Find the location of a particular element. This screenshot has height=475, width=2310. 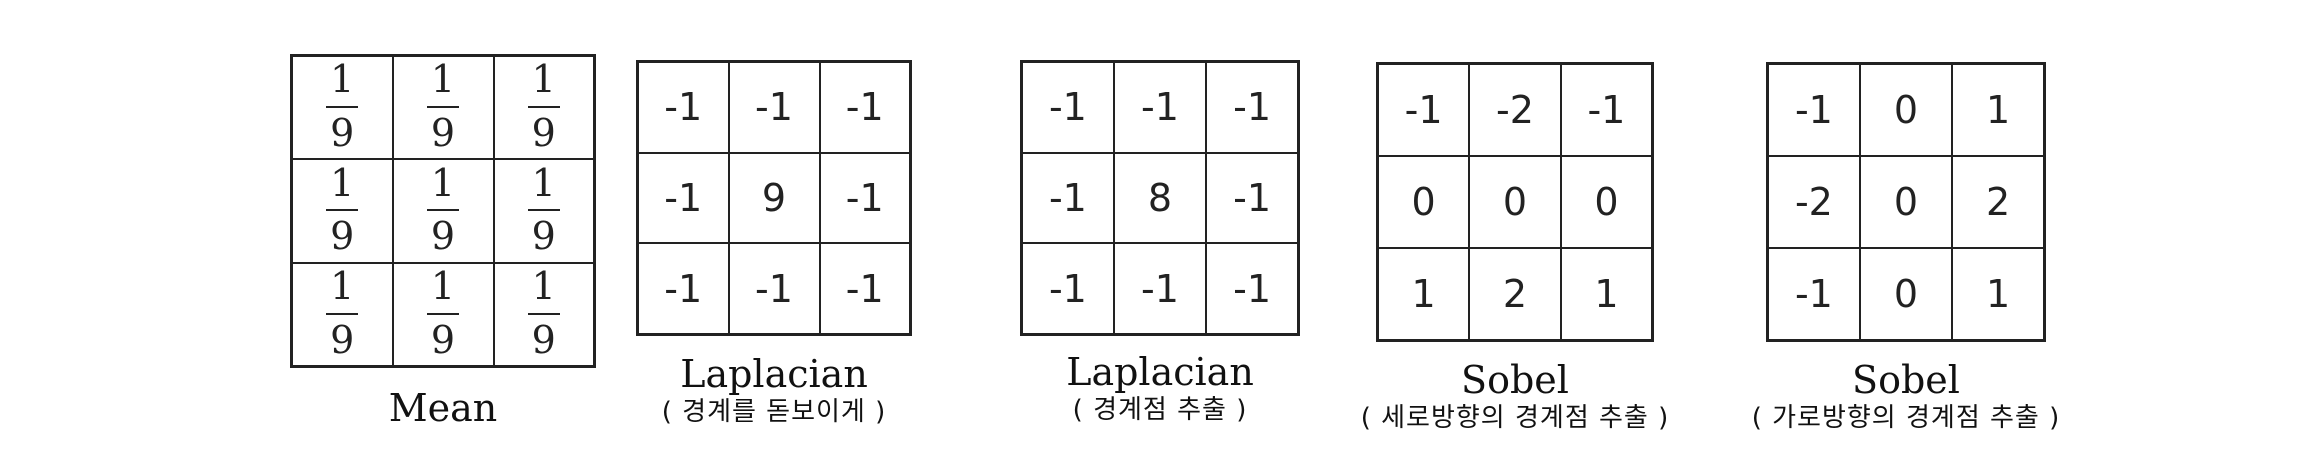

grid-row: -2 0 2 is located at coordinates (1906, 202).